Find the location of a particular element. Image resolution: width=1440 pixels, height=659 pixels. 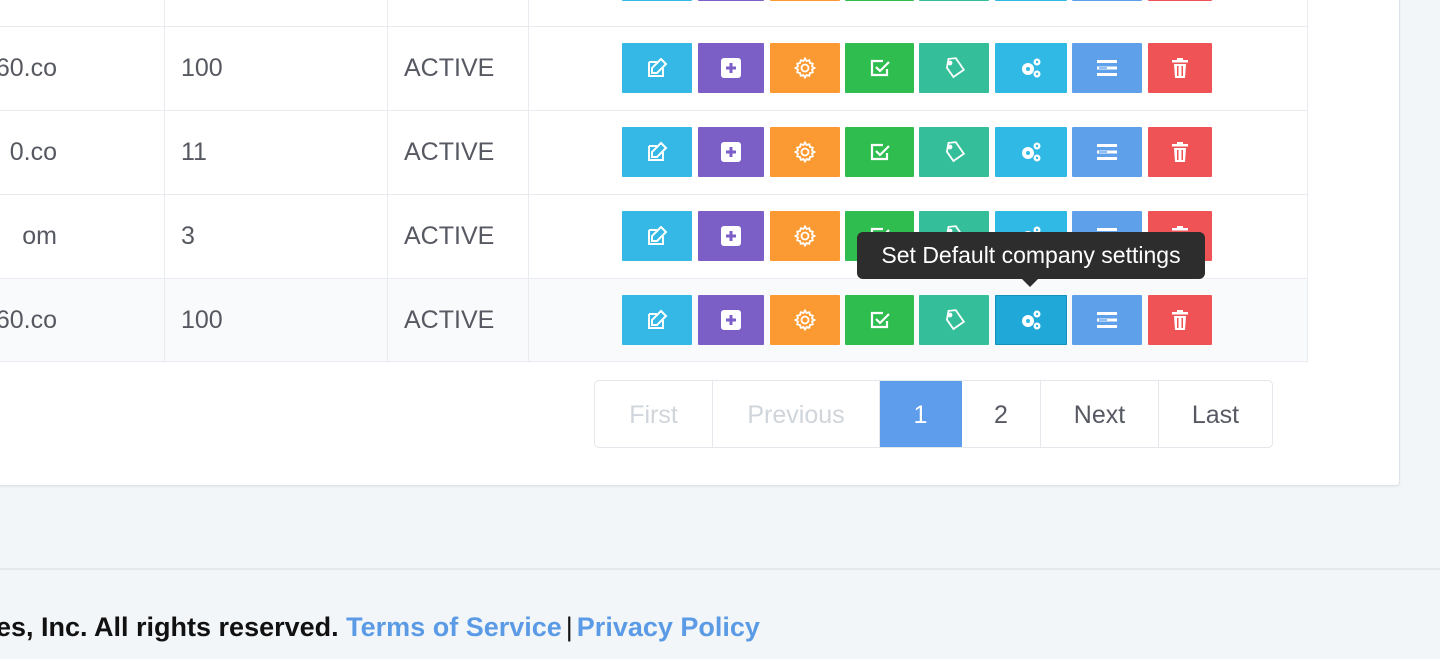

pagination-previous: Previous is located at coordinates (796, 414).